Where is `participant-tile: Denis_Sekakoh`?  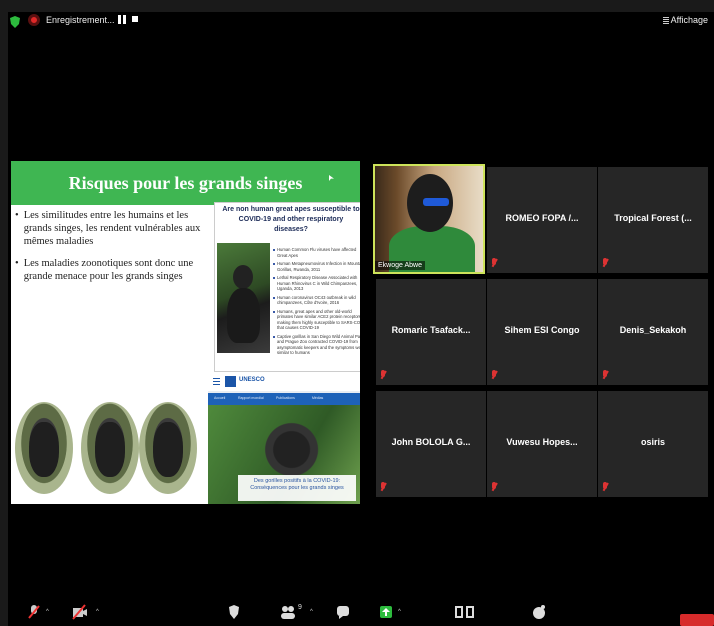
participant-tile: Denis_Sekakoh is located at coordinates (653, 332).